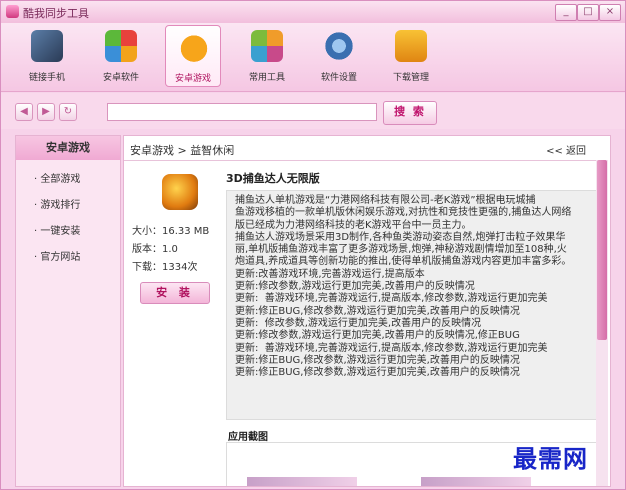 The image size is (626, 490). I want to click on toolbar-link-phone: 链接手机, so click(47, 56).